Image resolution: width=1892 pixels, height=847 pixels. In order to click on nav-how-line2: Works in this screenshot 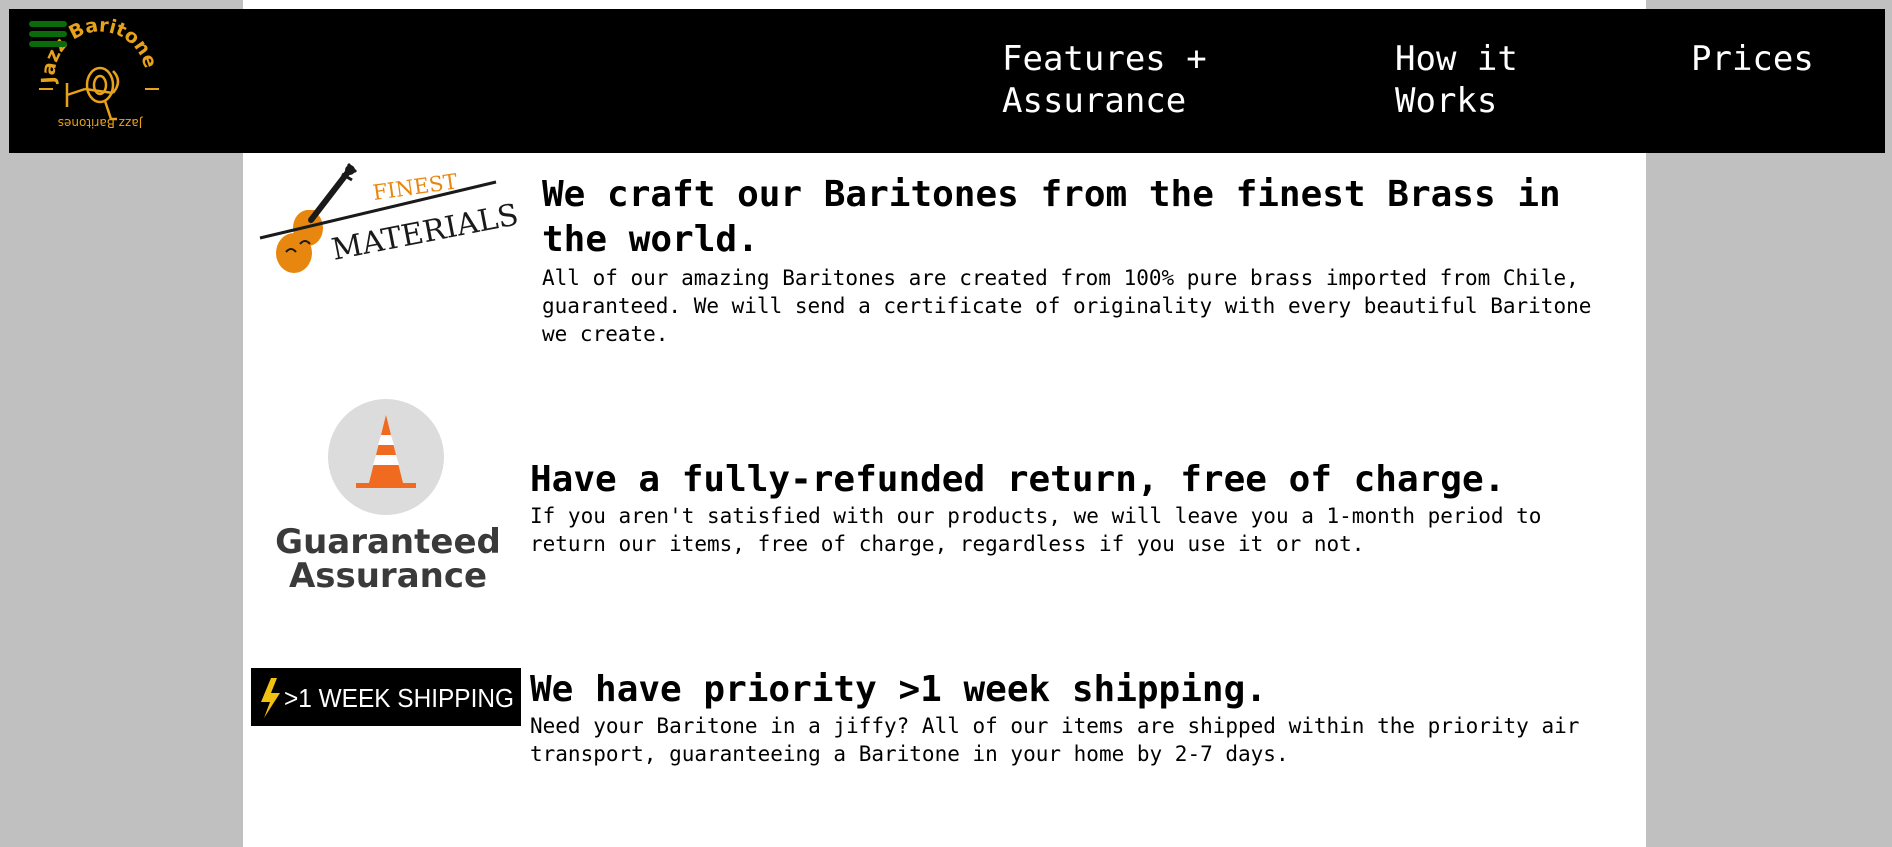, I will do `click(1446, 101)`.